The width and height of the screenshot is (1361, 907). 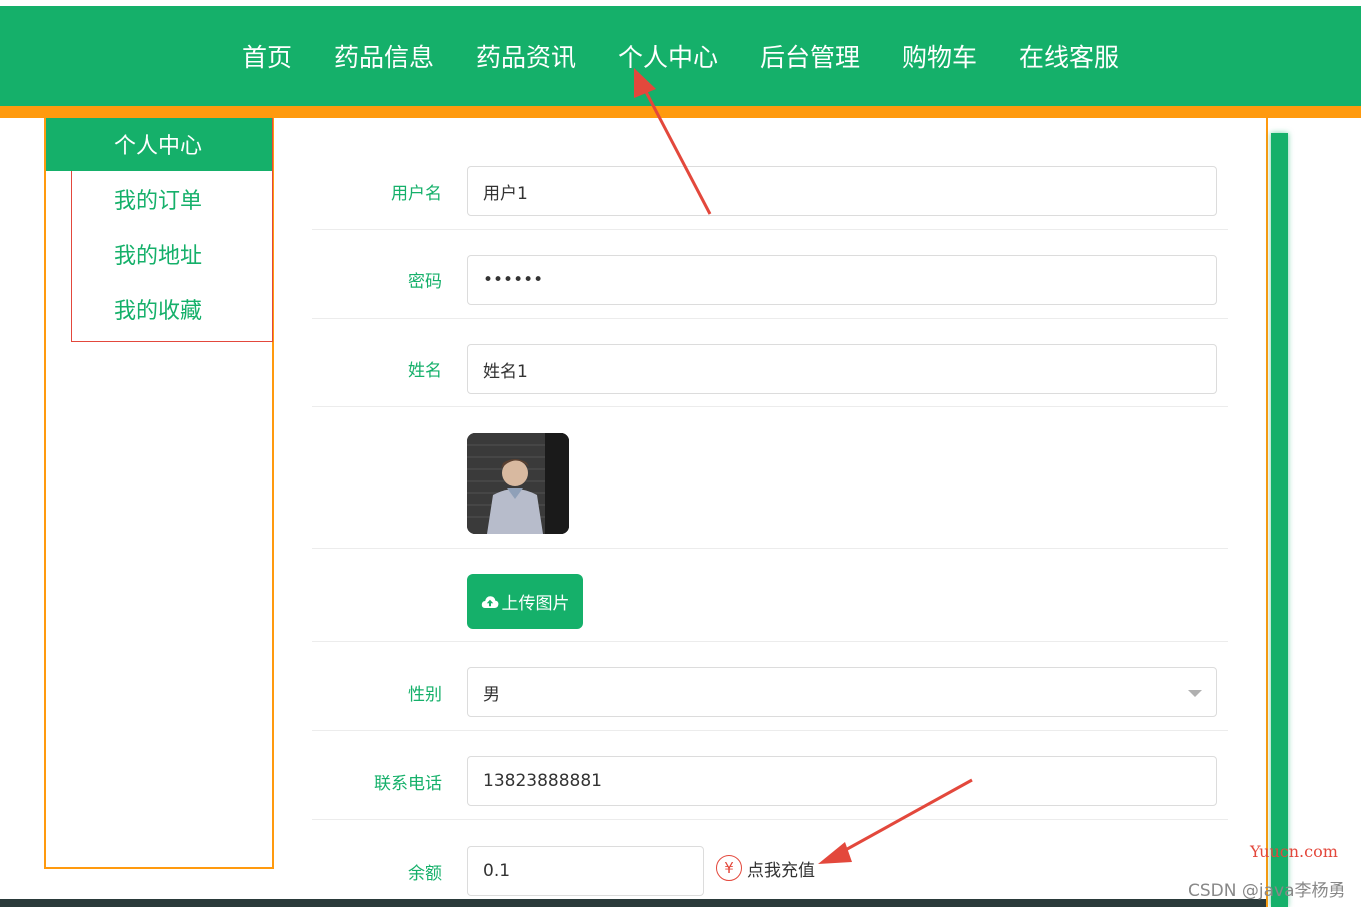 I want to click on main-nav: 首页 药品信息 药品资讯 个人中心 后台管理 购物车 在线客服, so click(x=680, y=56).